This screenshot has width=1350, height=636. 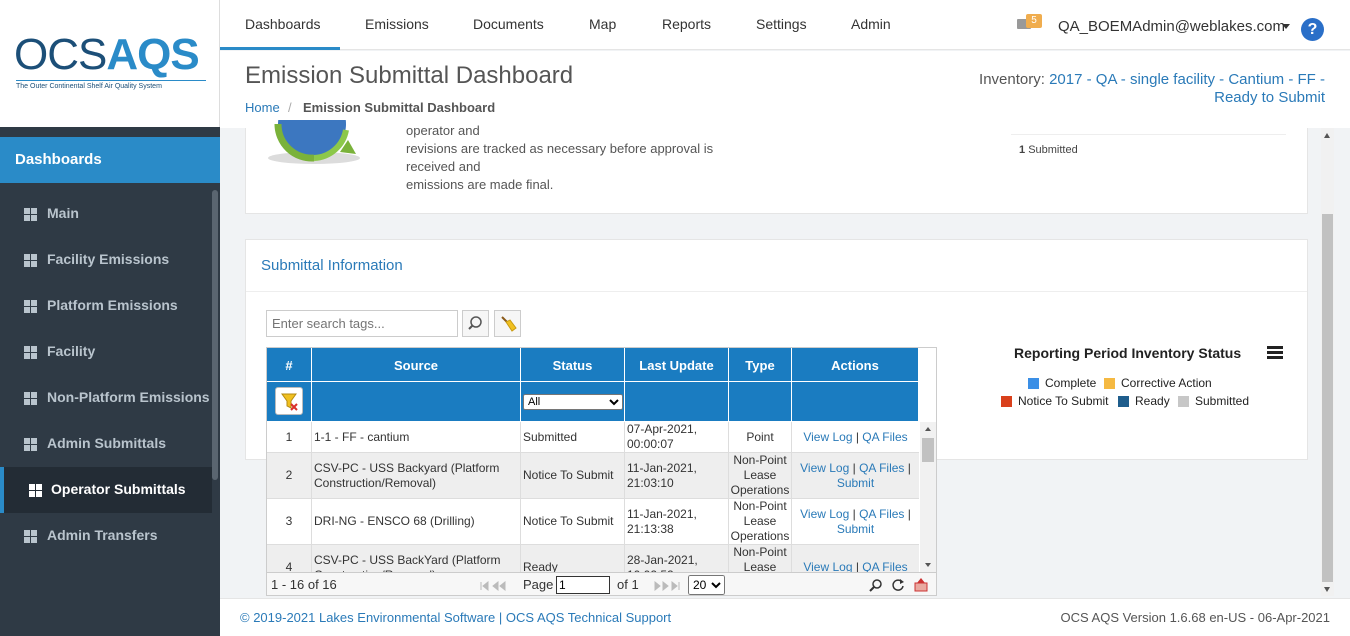 What do you see at coordinates (538, 584) in the screenshot?
I see `pager-page-label: Page` at bounding box center [538, 584].